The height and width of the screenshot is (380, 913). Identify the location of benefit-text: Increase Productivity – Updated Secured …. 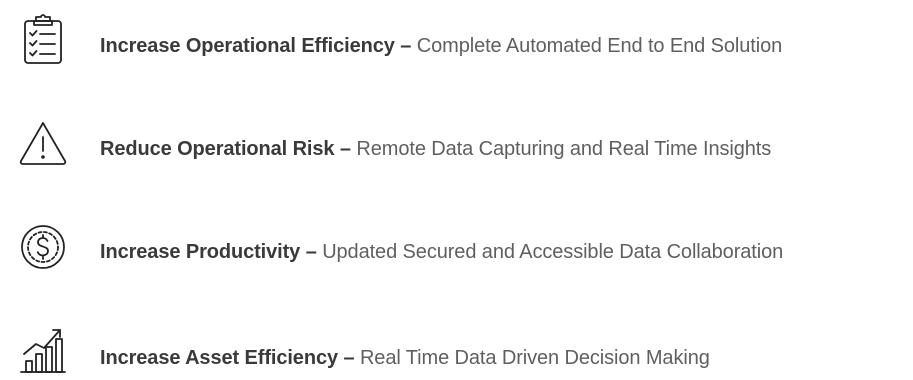
(441, 252).